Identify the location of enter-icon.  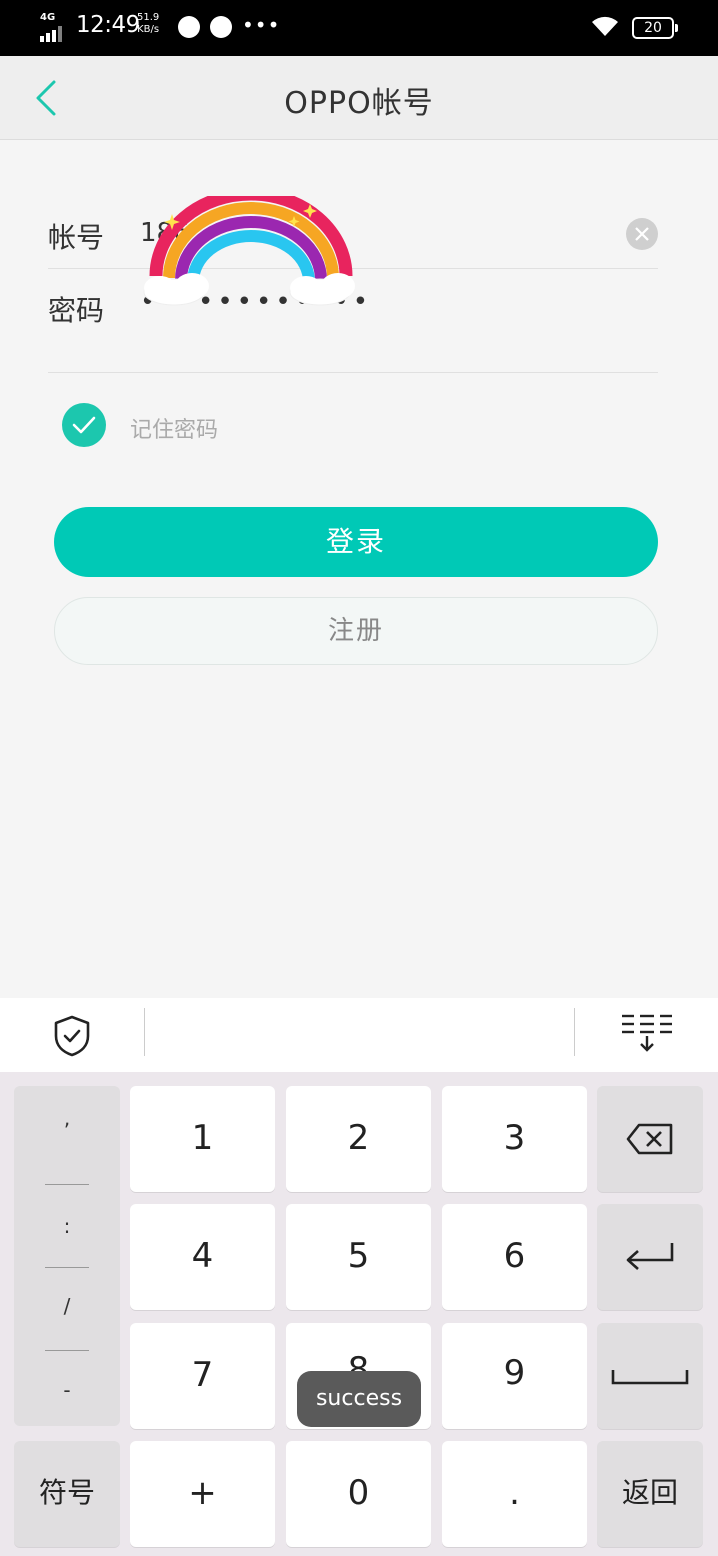
(650, 1256).